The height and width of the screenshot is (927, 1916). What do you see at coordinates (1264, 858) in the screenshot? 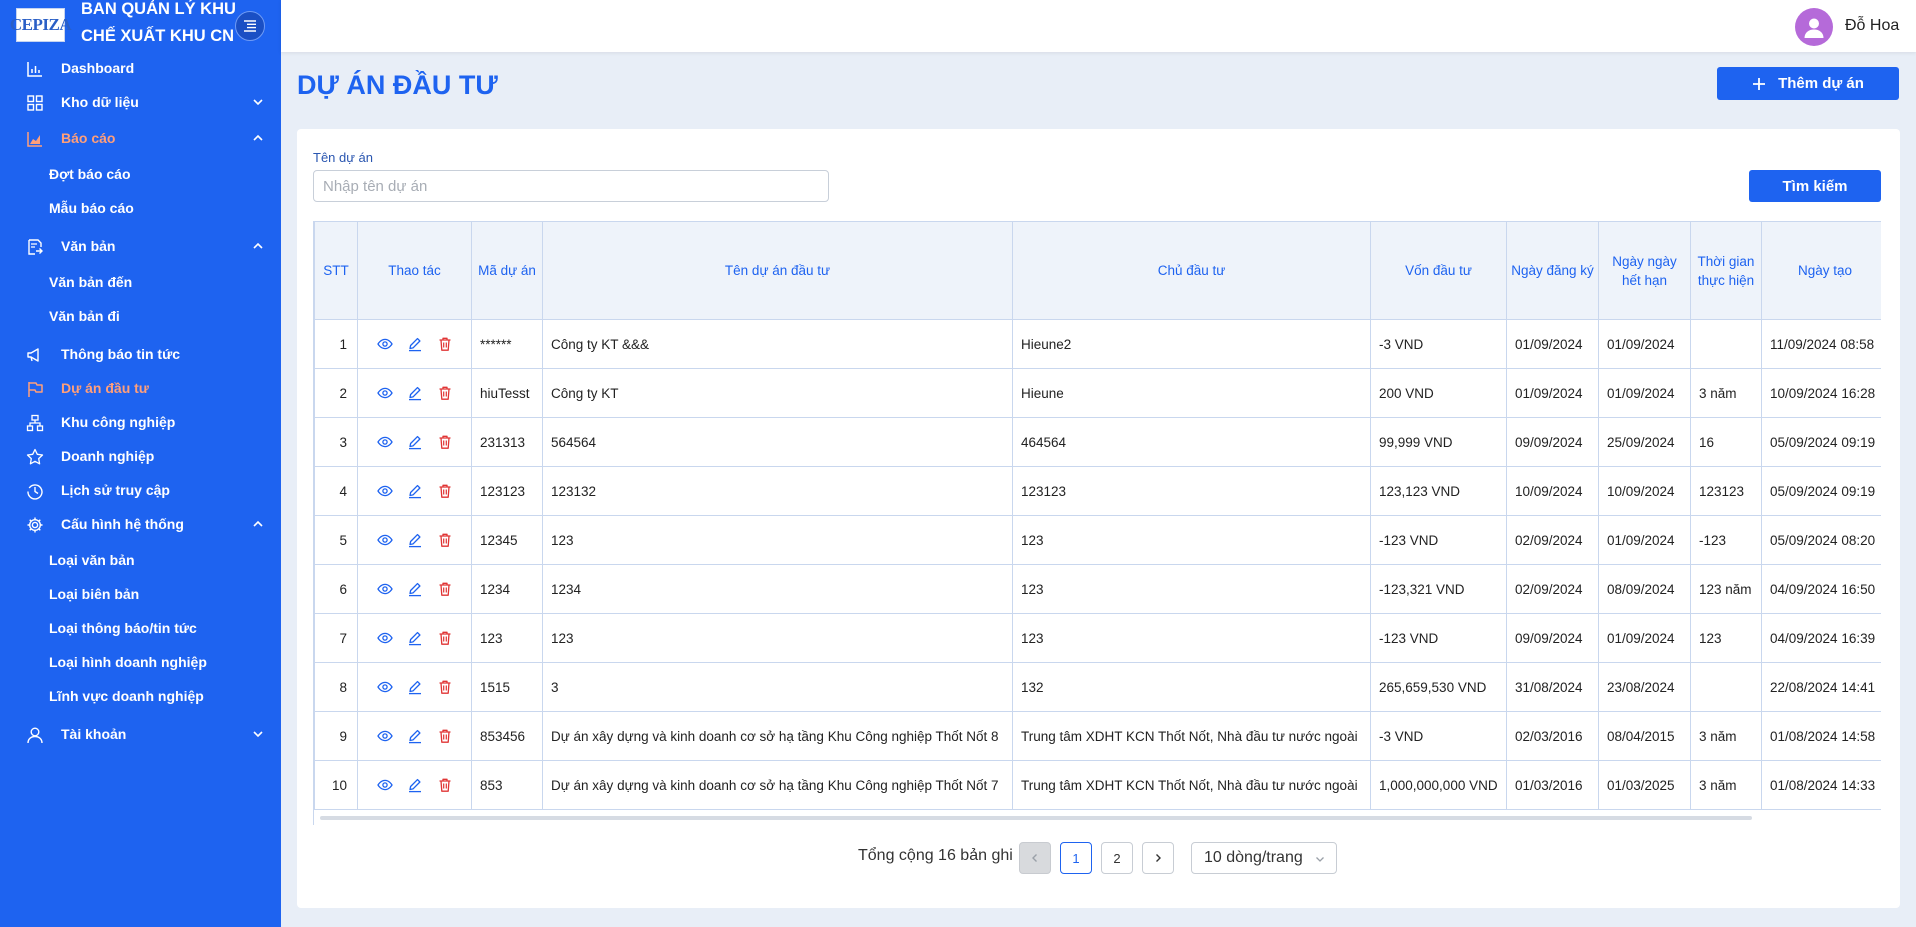
I see `page-size-select: 10 dòng/trang` at bounding box center [1264, 858].